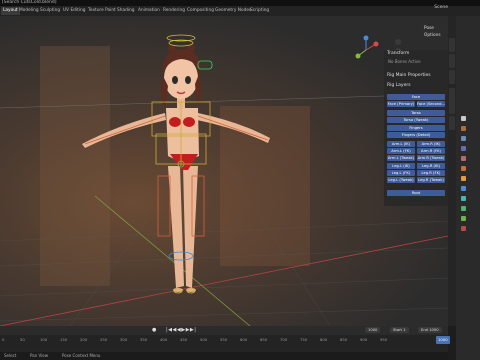 This screenshot has height=360, width=480. What do you see at coordinates (407, 19) in the screenshot?
I see `viewport-header-icons` at bounding box center [407, 19].